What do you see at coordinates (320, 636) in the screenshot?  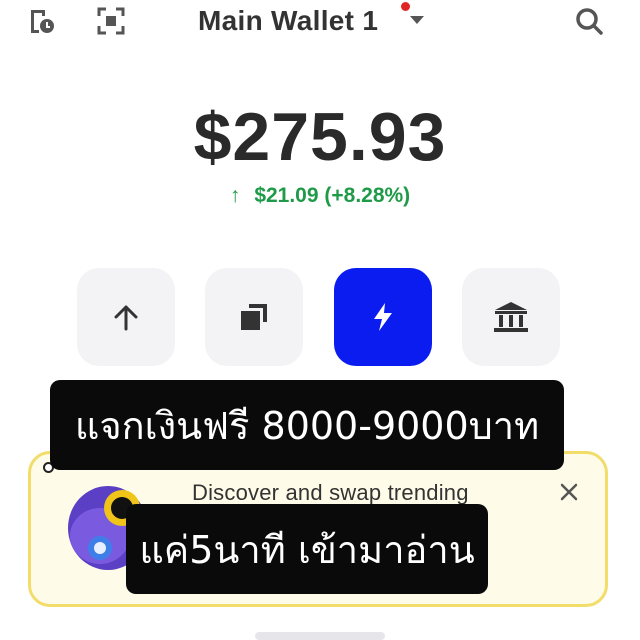 I see `bottom-section-stub` at bounding box center [320, 636].